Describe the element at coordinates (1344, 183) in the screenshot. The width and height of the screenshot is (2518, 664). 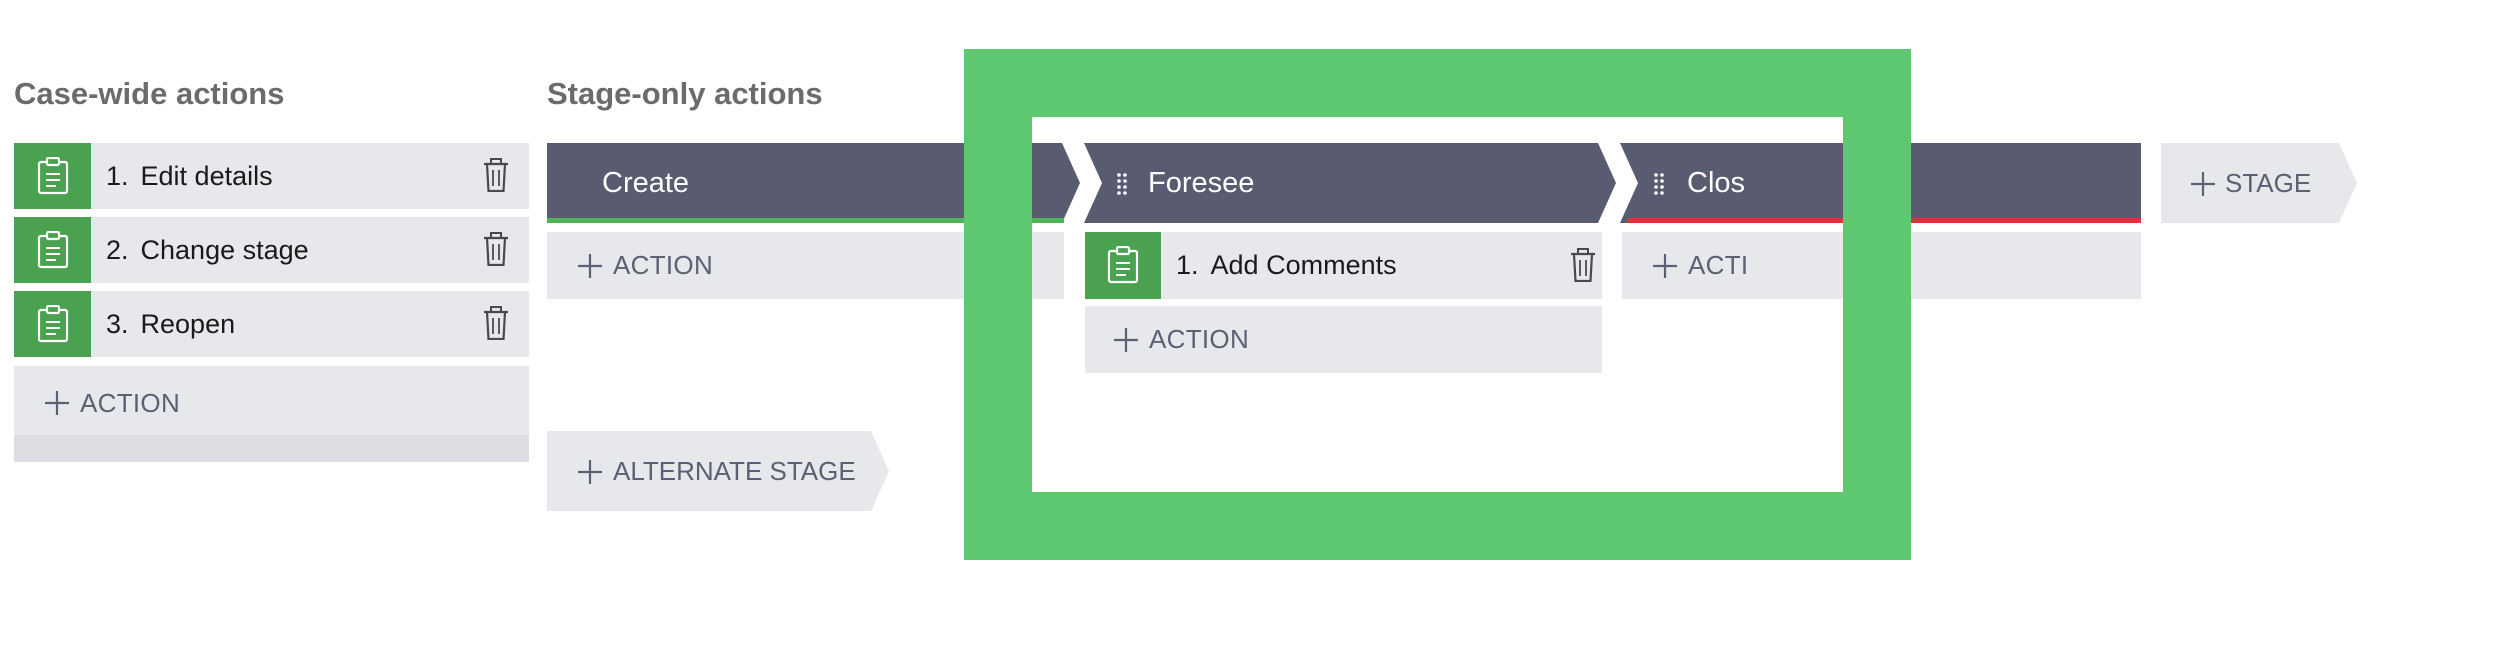
I see `stage-header-band` at that location.